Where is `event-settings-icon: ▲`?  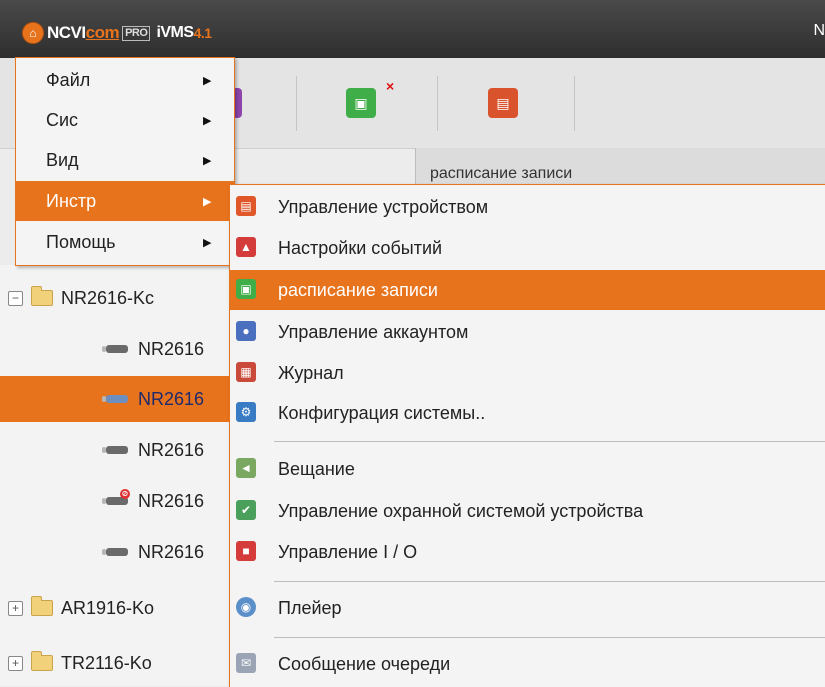
event-settings-icon: ▲ is located at coordinates (246, 247).